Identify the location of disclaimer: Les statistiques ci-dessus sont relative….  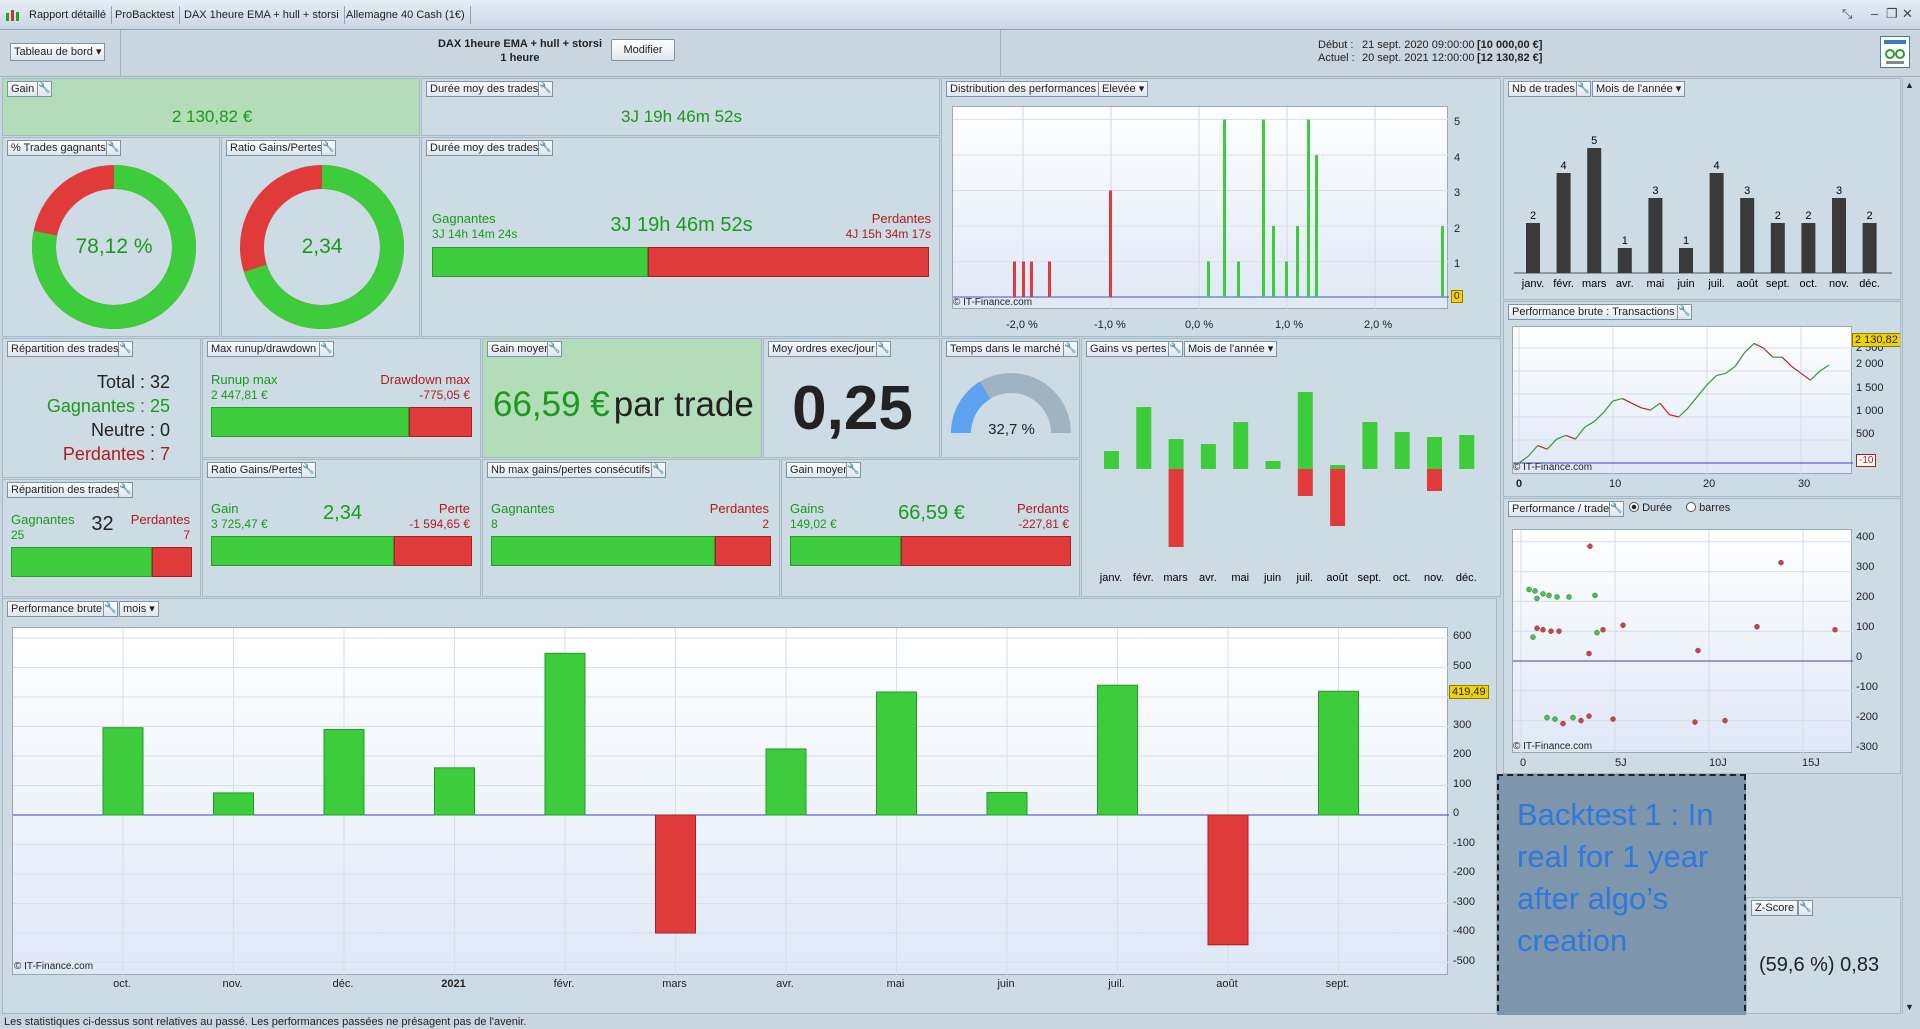
(960, 1022).